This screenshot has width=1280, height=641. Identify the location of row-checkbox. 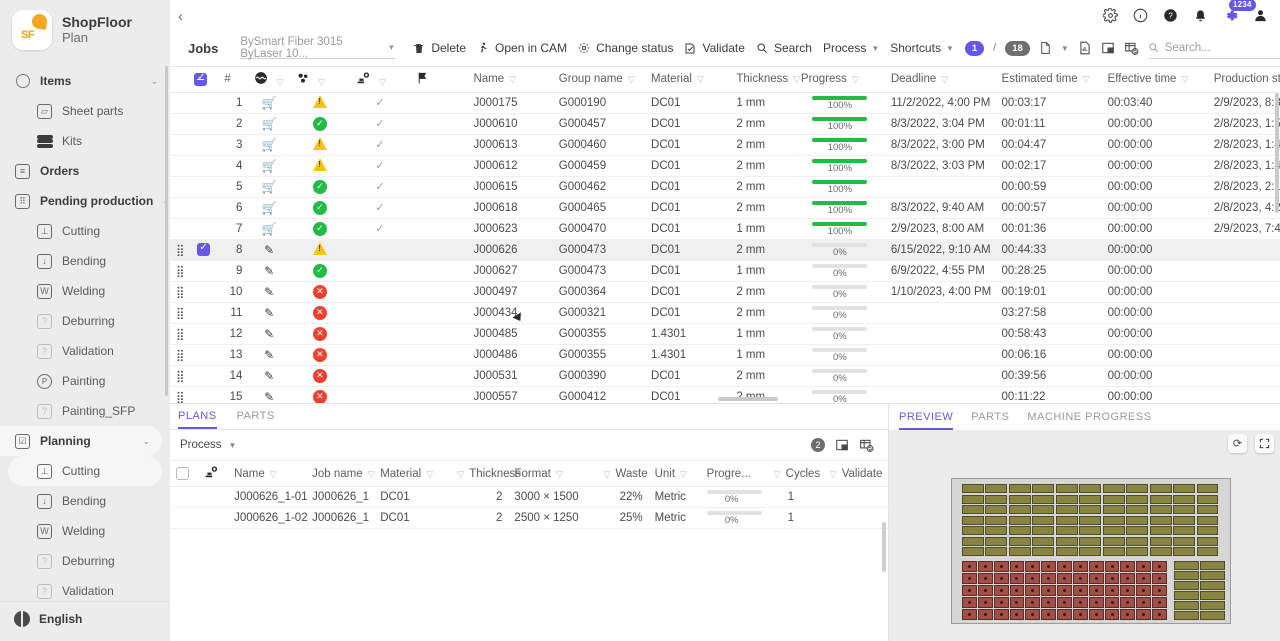
(203, 249).